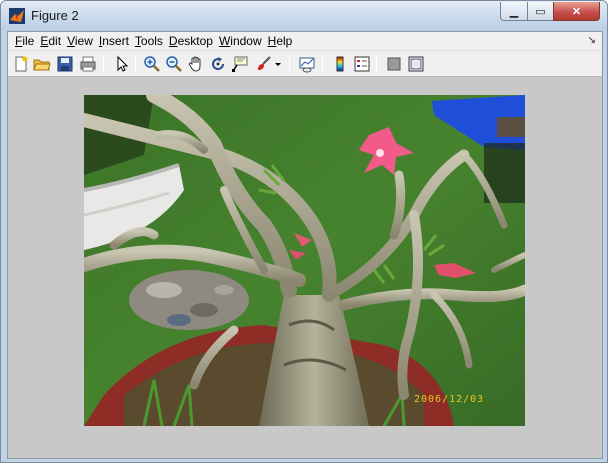 The height and width of the screenshot is (463, 608). What do you see at coordinates (278, 64) in the screenshot?
I see `brush-dropdown-icon` at bounding box center [278, 64].